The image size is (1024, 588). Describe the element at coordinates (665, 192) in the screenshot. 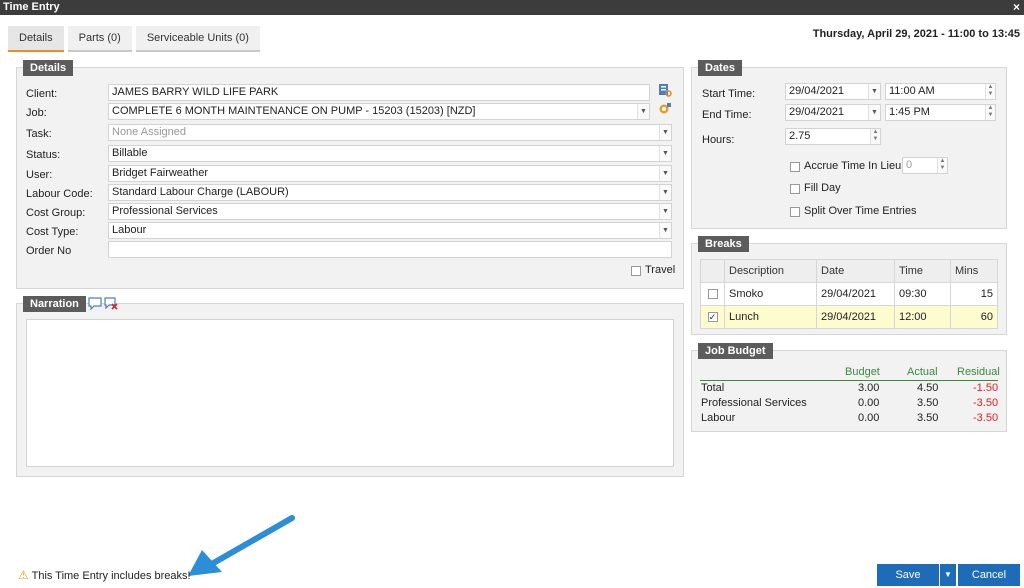

I see `labour-code-dropdown-icon: ▼` at that location.